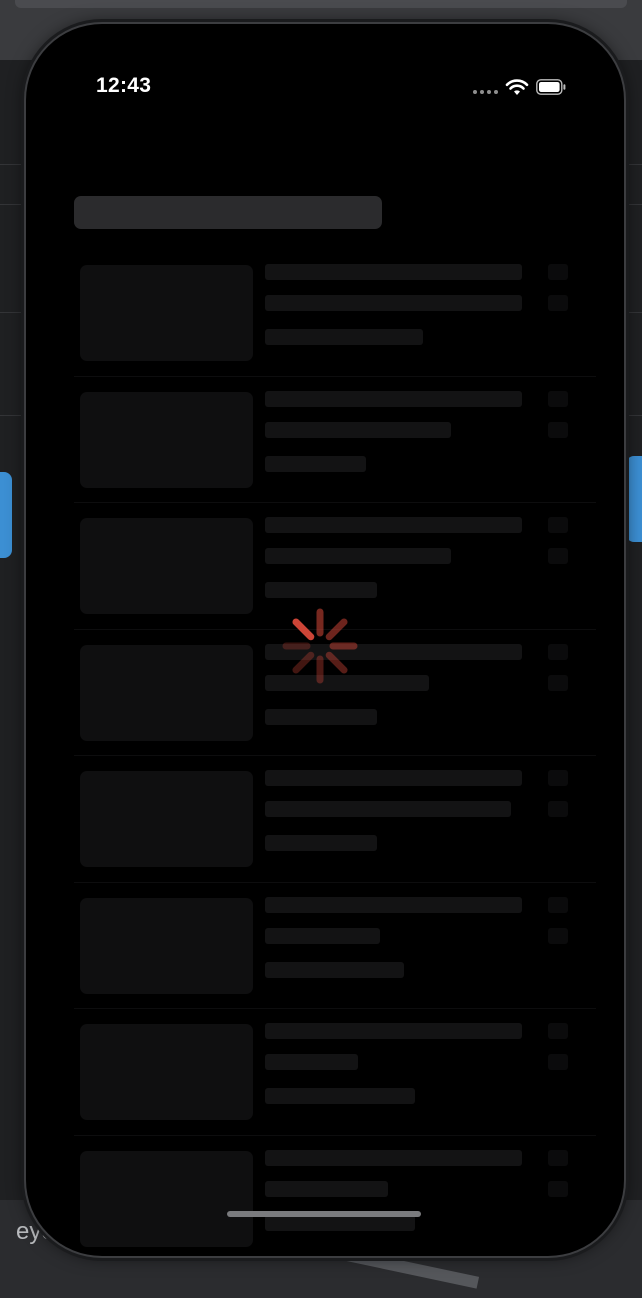 The width and height of the screenshot is (642, 1298). Describe the element at coordinates (324, 1214) in the screenshot. I see `home-indicator` at that location.